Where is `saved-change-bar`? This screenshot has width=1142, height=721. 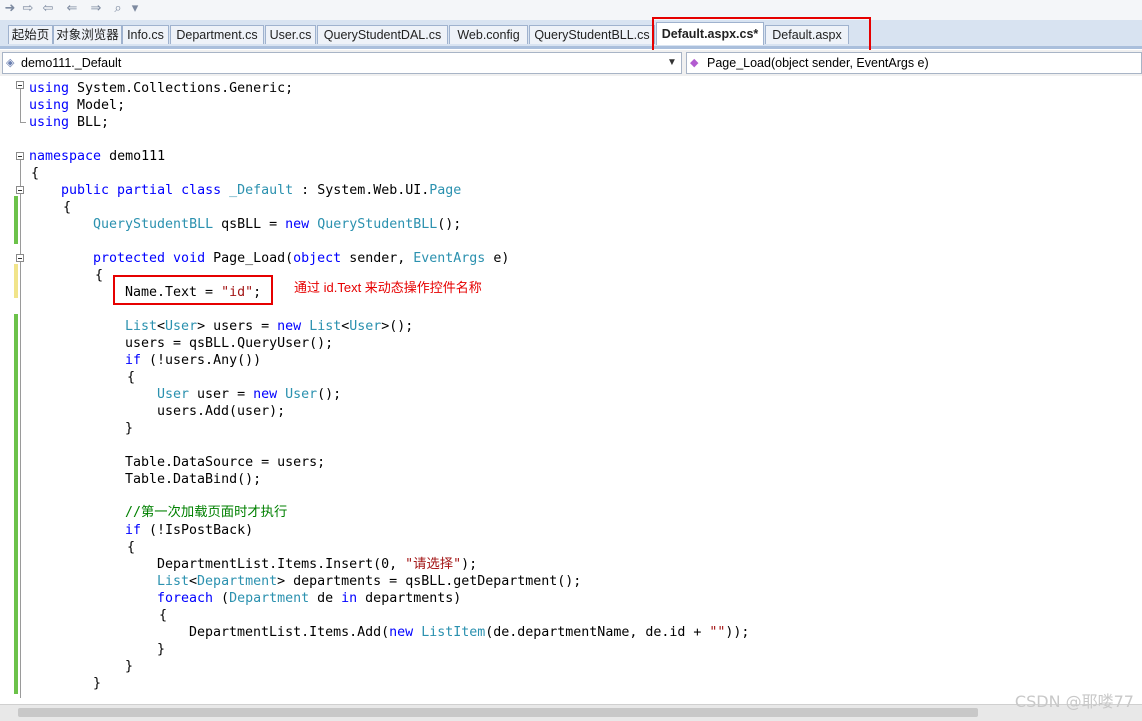 saved-change-bar is located at coordinates (16, 504).